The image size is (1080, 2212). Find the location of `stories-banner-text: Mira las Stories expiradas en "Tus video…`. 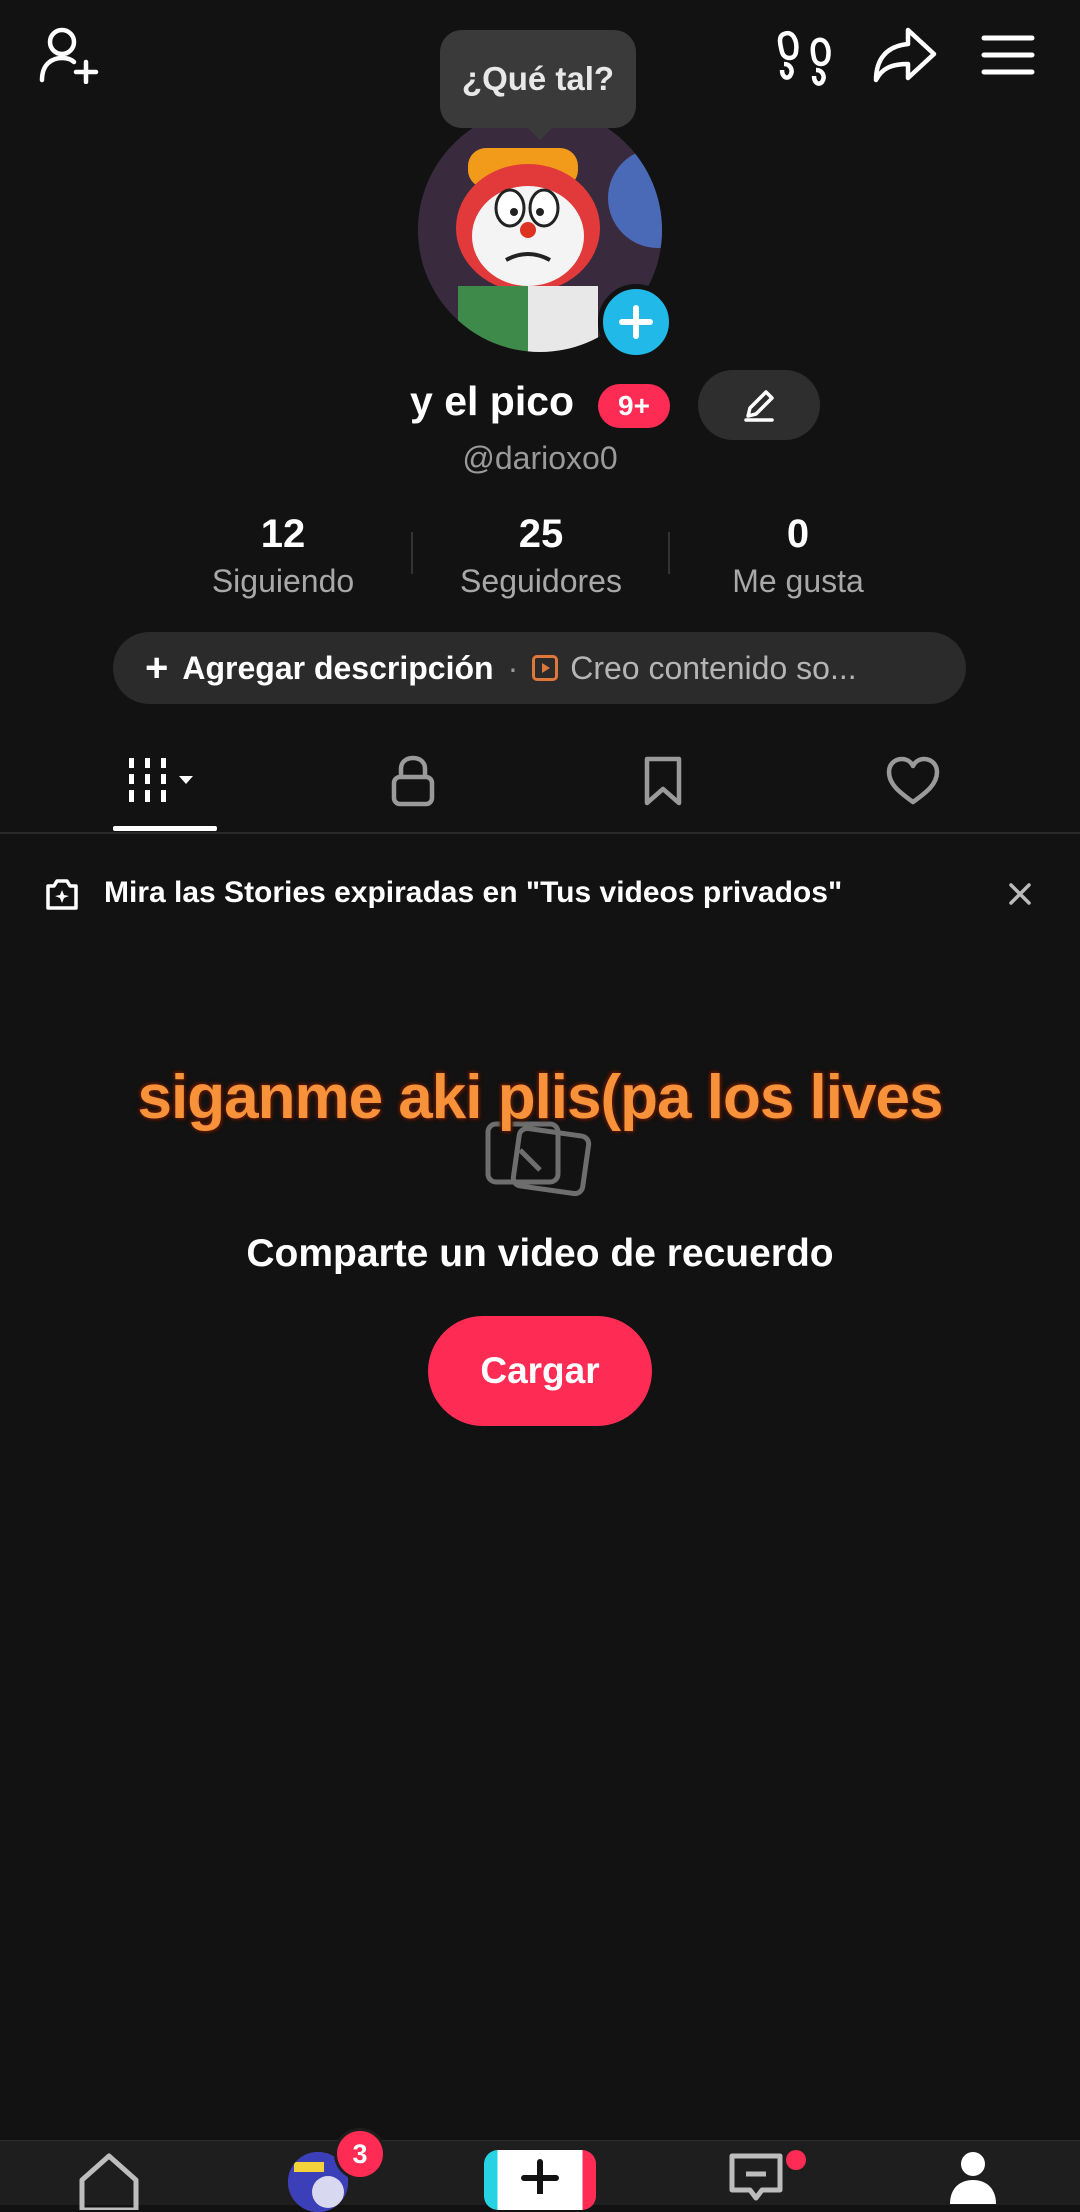

stories-banner-text: Mira las Stories expiradas en "Tus video… is located at coordinates (473, 893).